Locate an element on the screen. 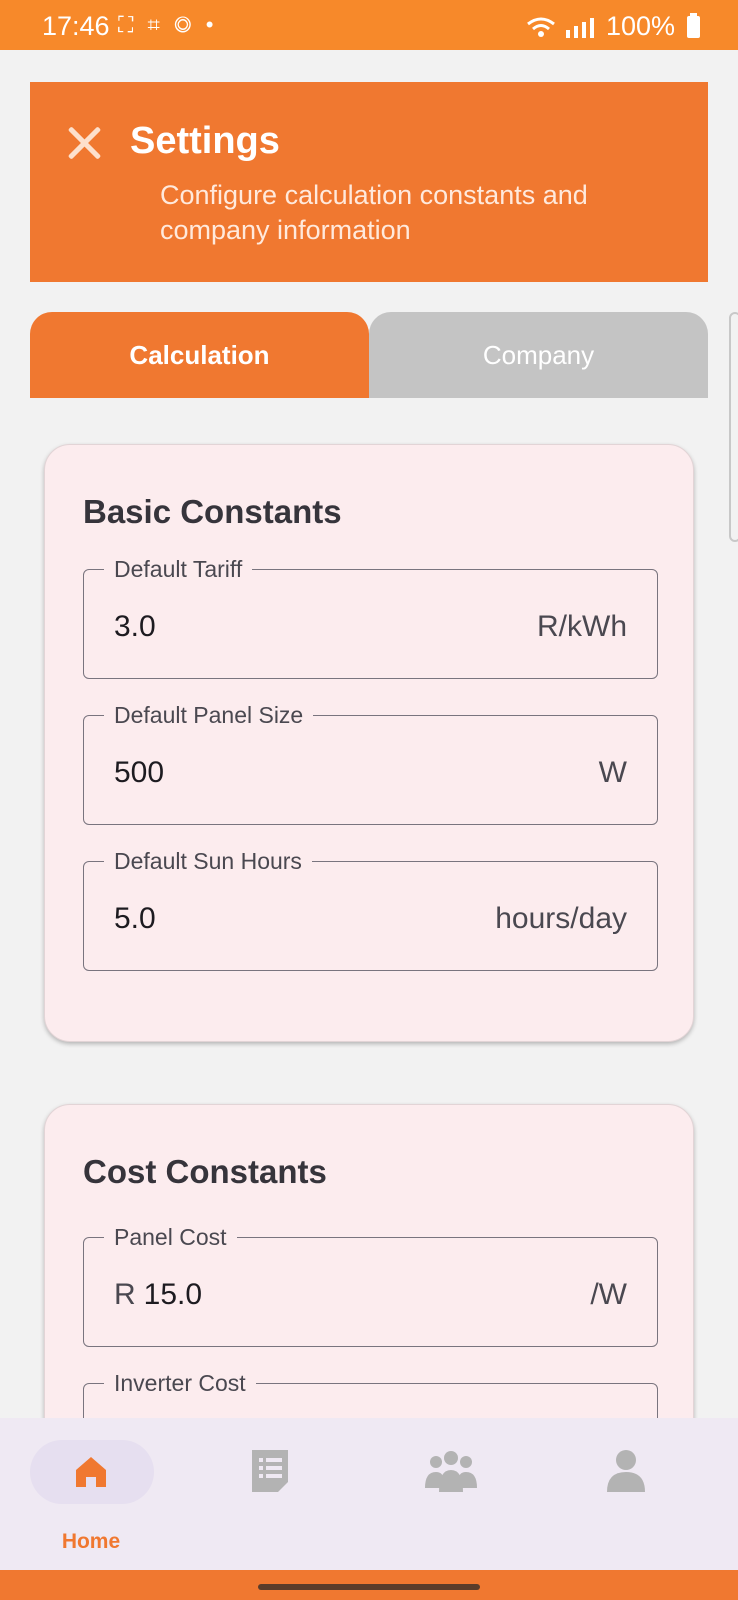 The image size is (738, 1600). panel-cost-value-wrap: R 15.0 is located at coordinates (158, 1295).